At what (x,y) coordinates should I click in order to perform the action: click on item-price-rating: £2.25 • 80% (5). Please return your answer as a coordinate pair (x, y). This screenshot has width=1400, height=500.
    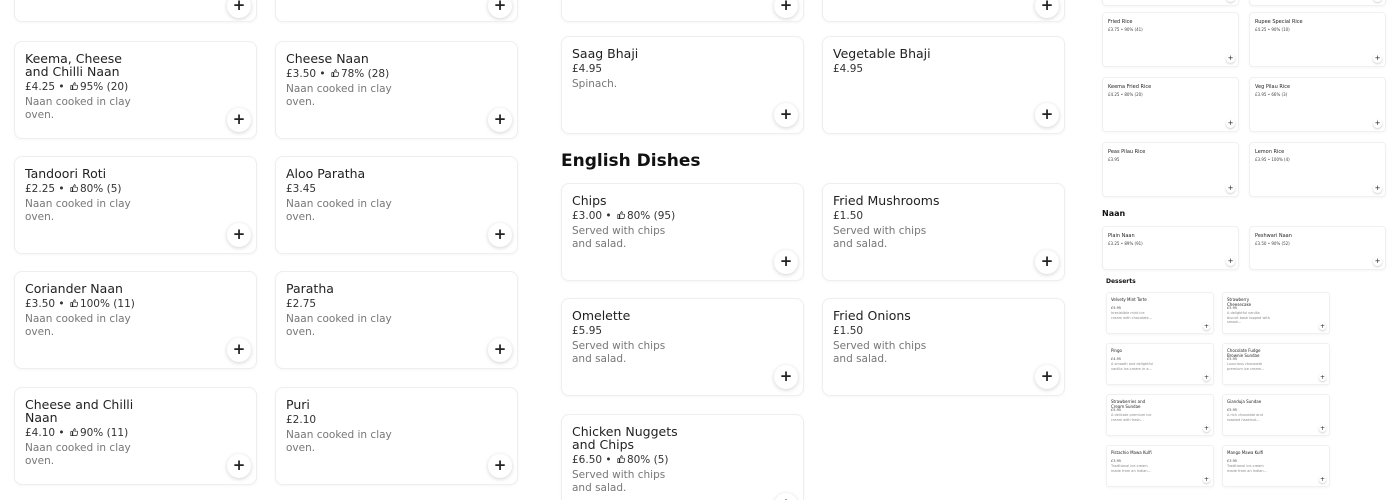
    Looking at the image, I should click on (85, 189).